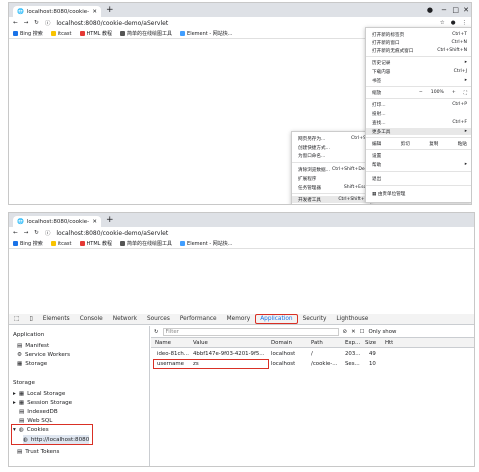 The width and height of the screenshot is (479, 472). Describe the element at coordinates (419, 164) in the screenshot. I see `menu-item: 帮助 ▸` at that location.